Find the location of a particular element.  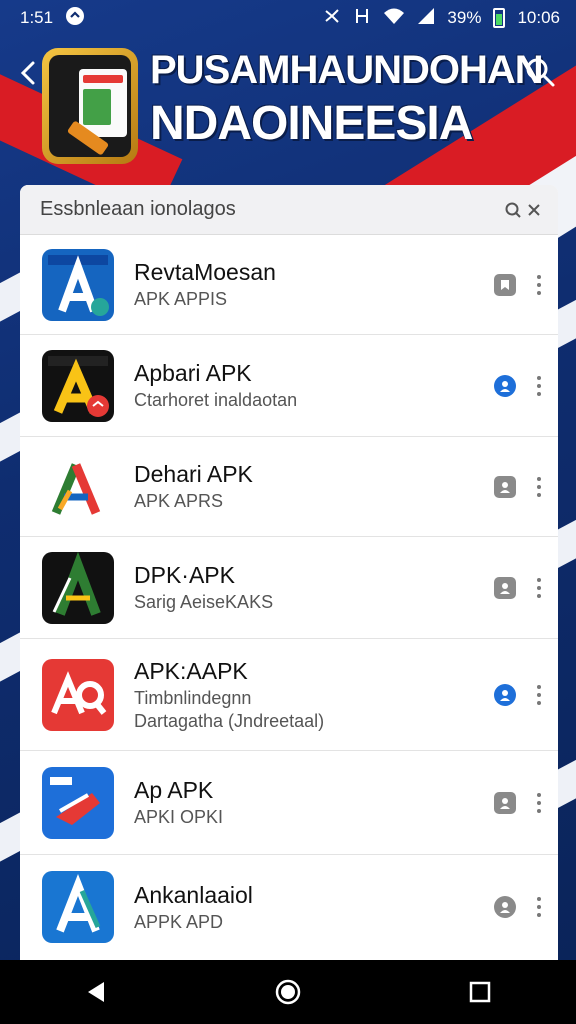

app-title: DPK·APK is located at coordinates (184, 575).